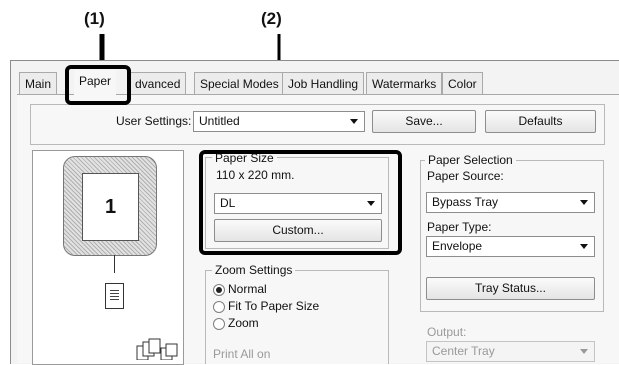 Image resolution: width=619 pixels, height=365 pixels. I want to click on document-icon, so click(114, 296).